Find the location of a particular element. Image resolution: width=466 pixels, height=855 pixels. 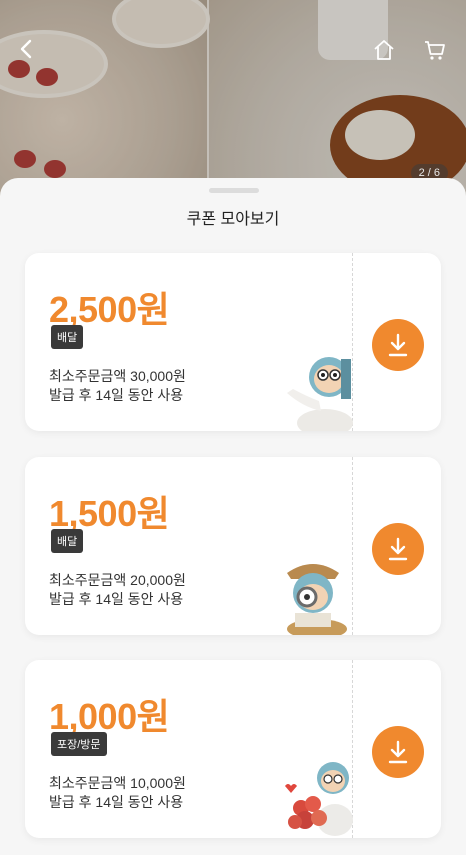

coupon-min-order: 최소주문금액 20,000원 is located at coordinates (117, 580).